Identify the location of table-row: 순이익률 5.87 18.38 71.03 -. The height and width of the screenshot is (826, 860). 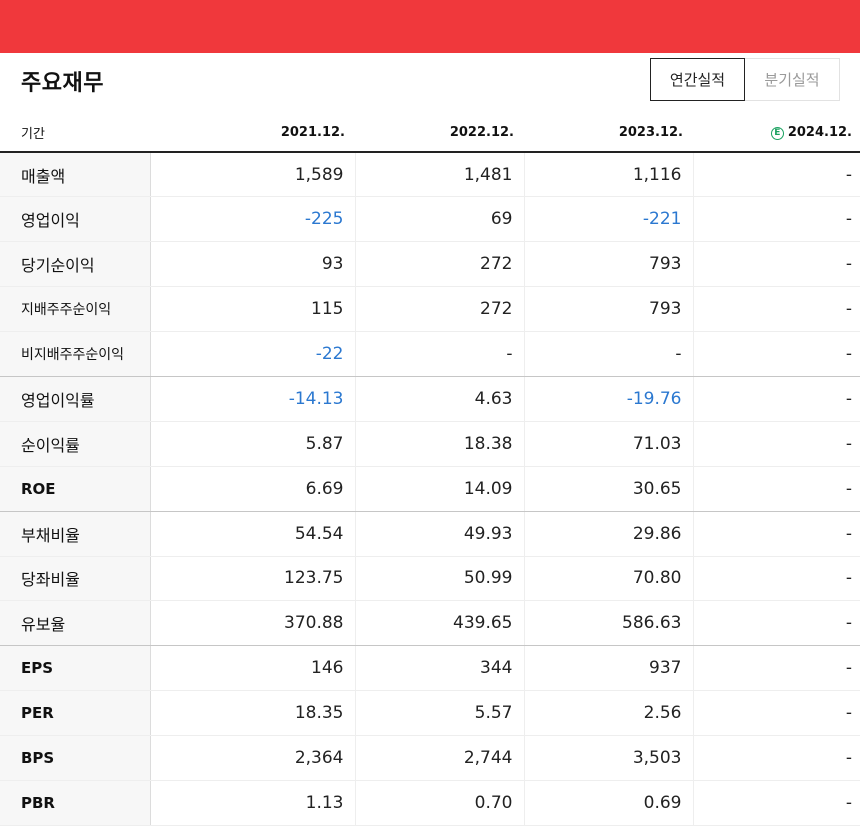
(430, 444).